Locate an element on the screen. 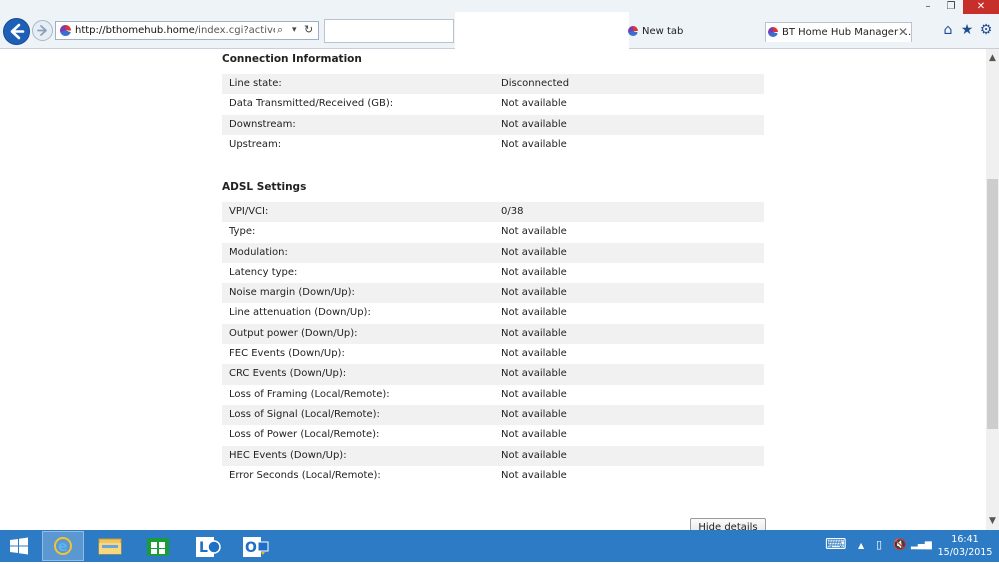 The image size is (999, 564). row-label: Error Seconds (Local/Remote): is located at coordinates (305, 475).